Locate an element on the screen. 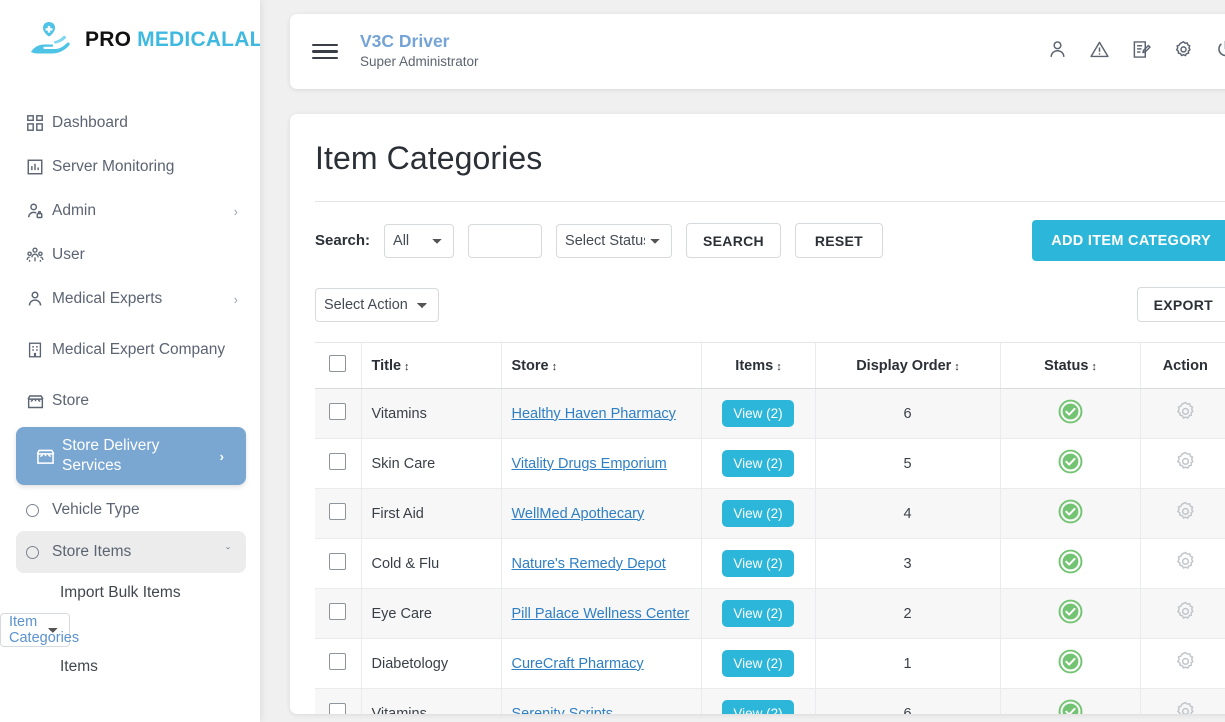 This screenshot has height=722, width=1225. sidebar-item-medical-experts: Medical Experts › is located at coordinates (130, 299).